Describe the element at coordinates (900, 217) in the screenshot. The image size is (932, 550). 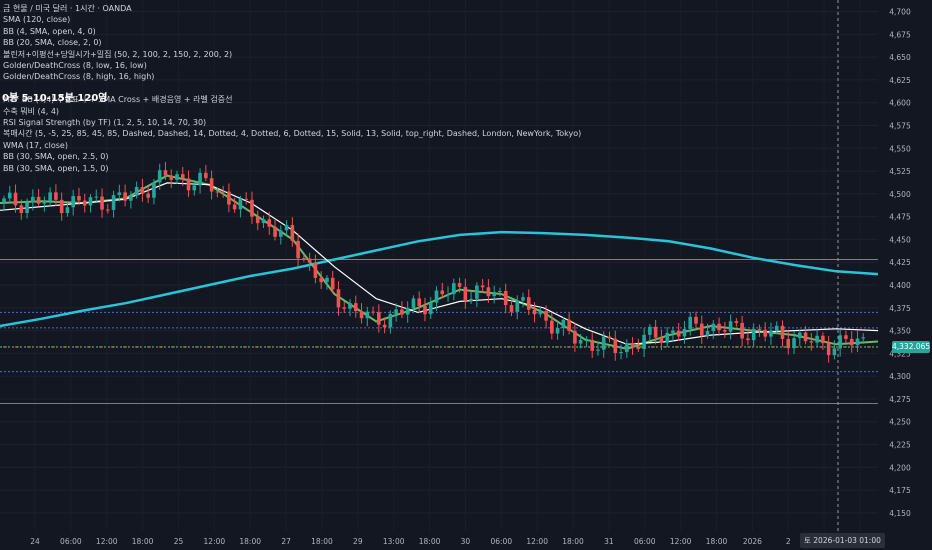
I see `y-tick-label: 4,475` at that location.